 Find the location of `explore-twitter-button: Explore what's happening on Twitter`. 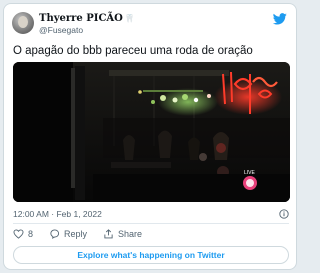

explore-twitter-button: Explore what's happening on Twitter is located at coordinates (151, 255).